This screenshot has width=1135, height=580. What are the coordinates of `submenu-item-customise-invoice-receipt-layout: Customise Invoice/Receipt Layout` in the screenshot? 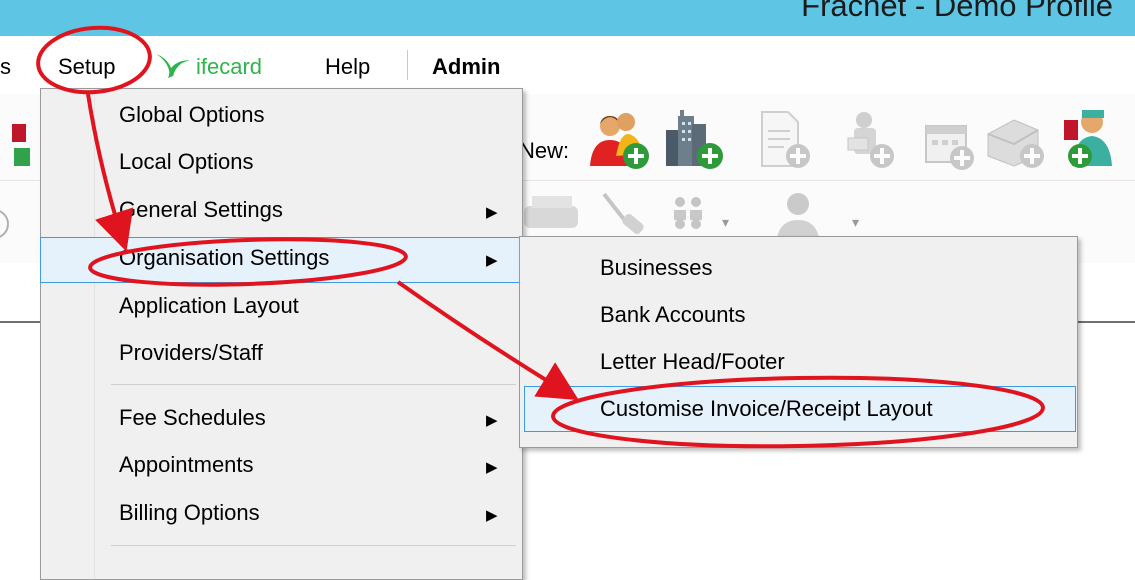 It's located at (800, 409).